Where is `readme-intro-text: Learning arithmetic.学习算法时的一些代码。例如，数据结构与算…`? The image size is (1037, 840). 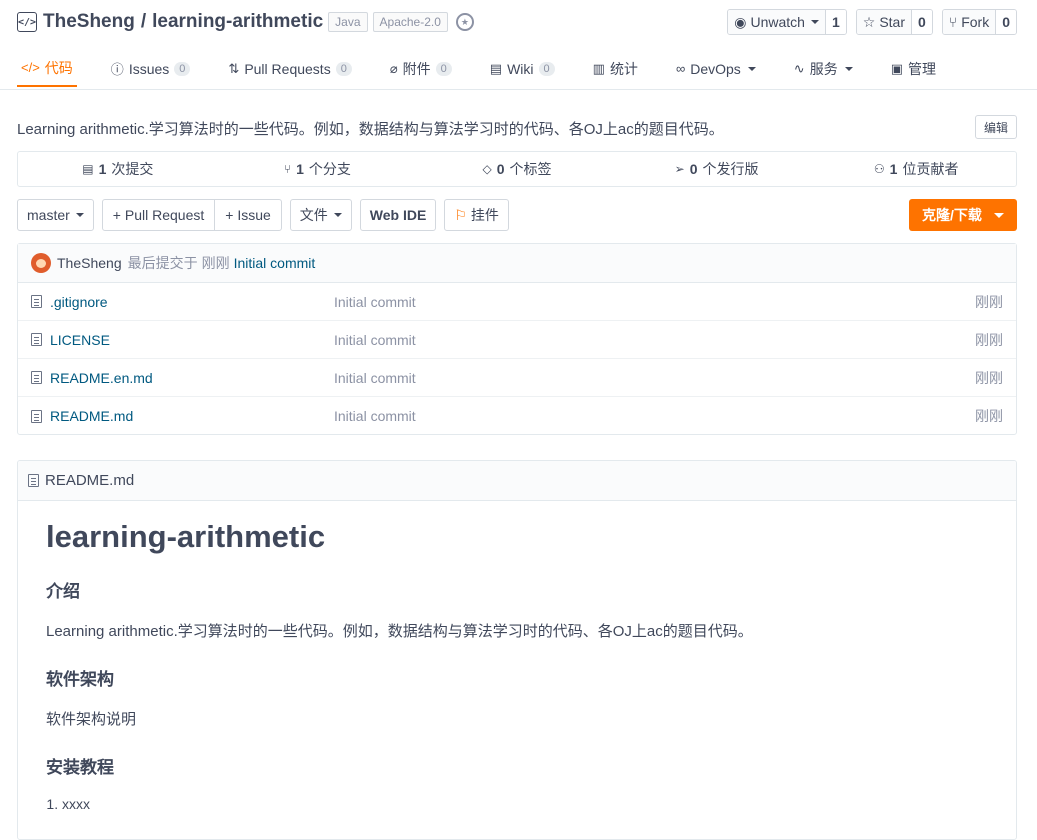 readme-intro-text: Learning arithmetic.学习算法时的一些代码。例如，数据结构与算… is located at coordinates (399, 631).